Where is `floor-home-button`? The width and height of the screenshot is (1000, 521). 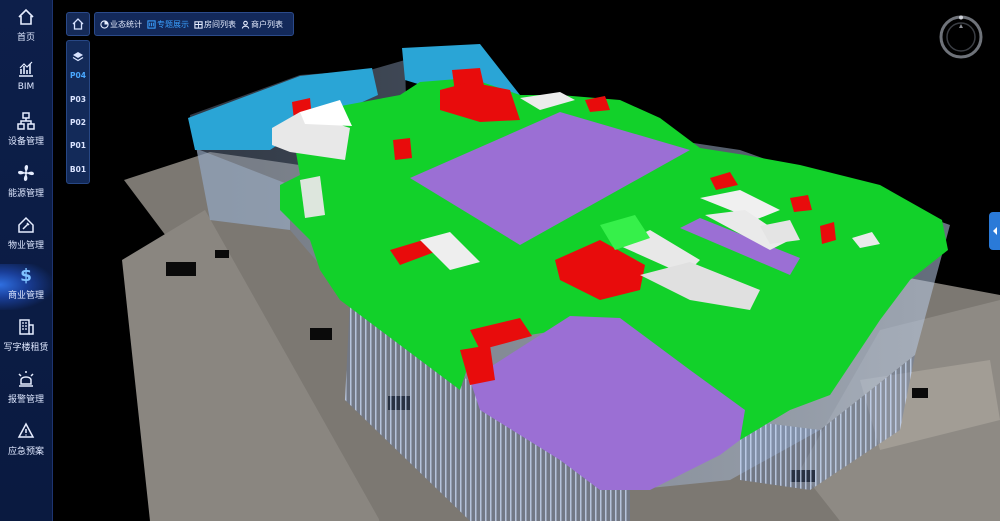
floor-home-button is located at coordinates (78, 24).